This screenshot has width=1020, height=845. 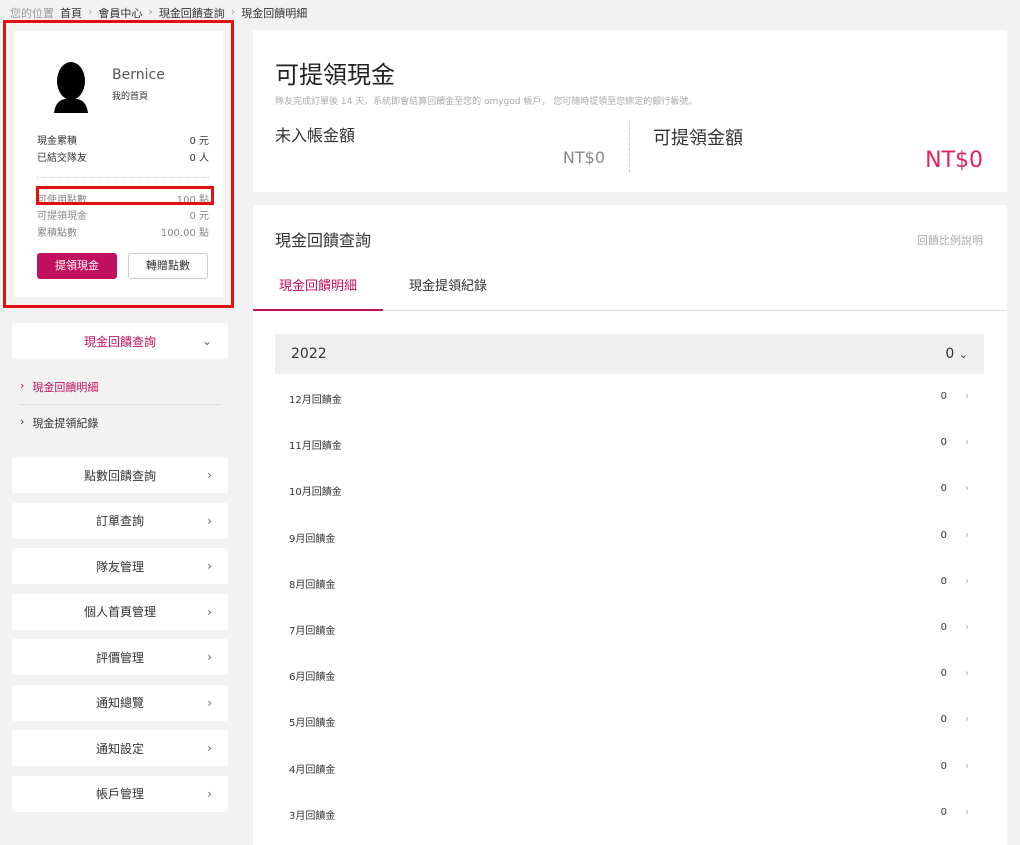 What do you see at coordinates (206, 341) in the screenshot?
I see `chevron-down-icon: ⌄` at bounding box center [206, 341].